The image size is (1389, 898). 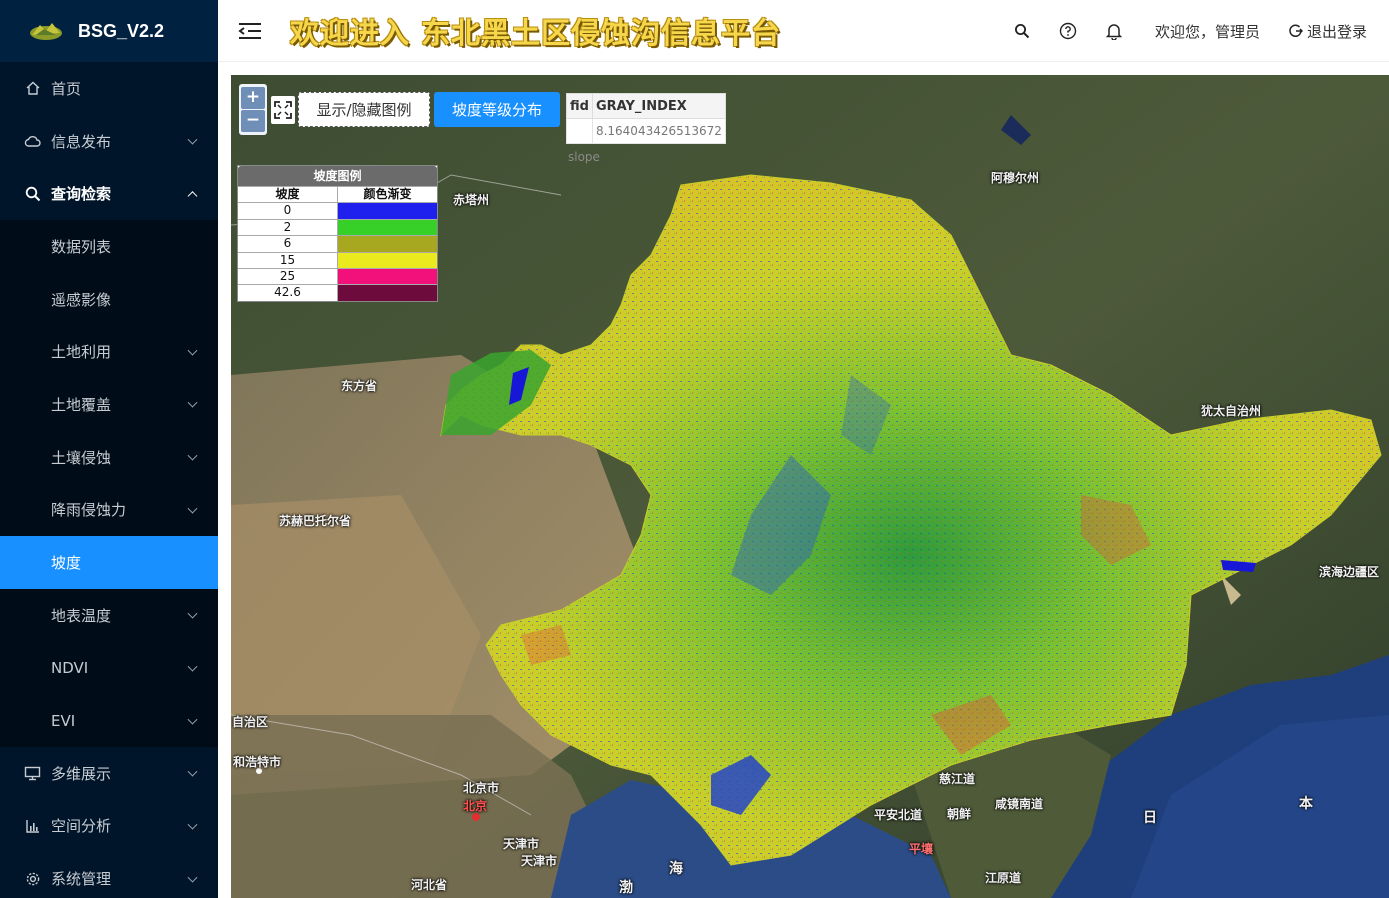 What do you see at coordinates (481, 788) in the screenshot?
I see `place-label: 北京市` at bounding box center [481, 788].